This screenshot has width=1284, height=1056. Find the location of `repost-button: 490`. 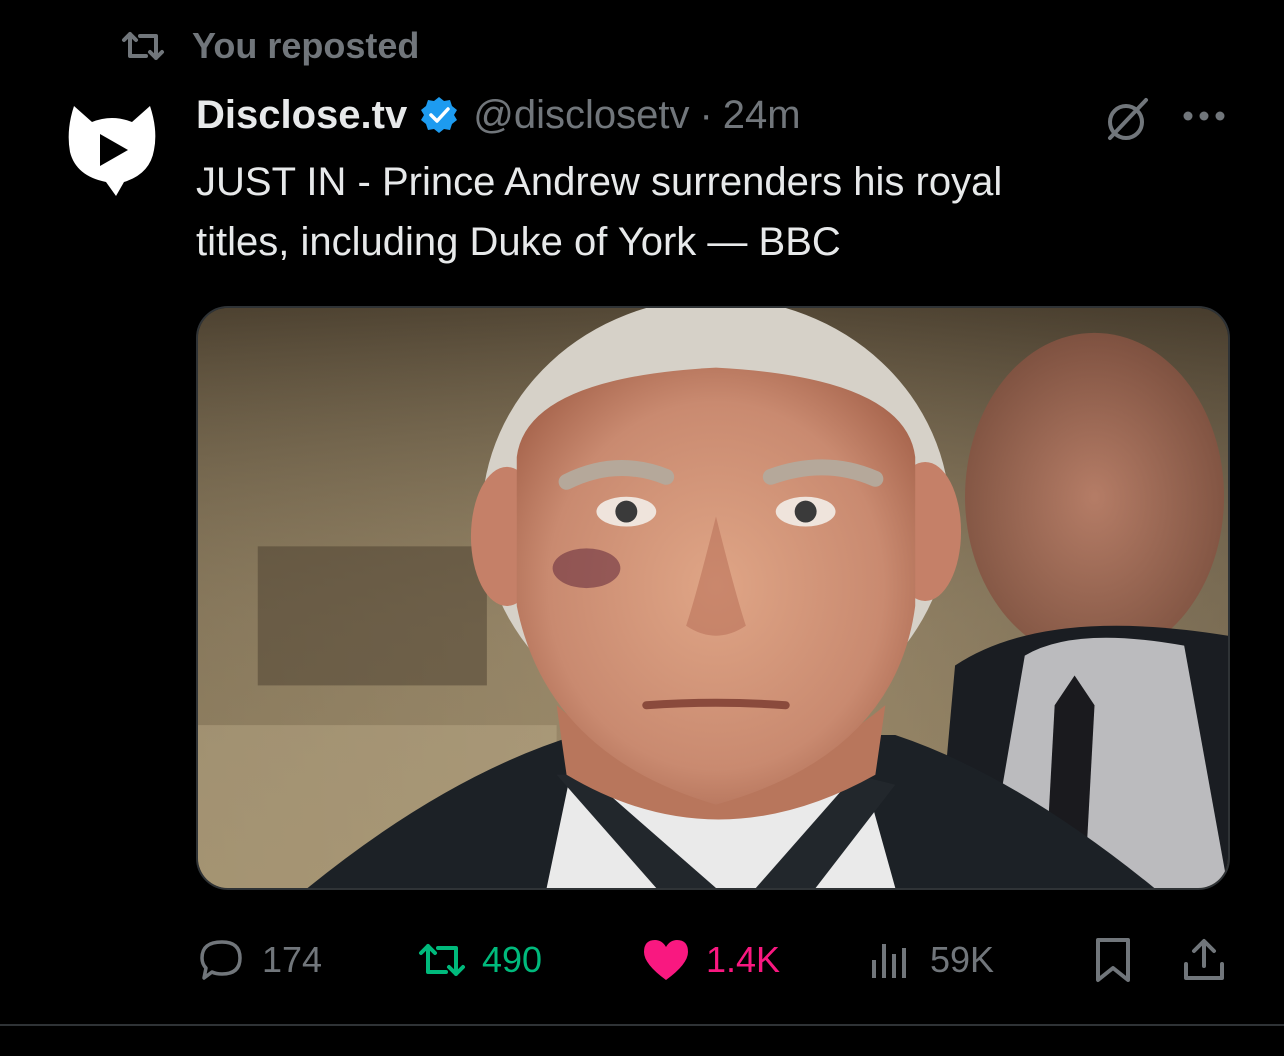

repost-button: 490 is located at coordinates (479, 960).